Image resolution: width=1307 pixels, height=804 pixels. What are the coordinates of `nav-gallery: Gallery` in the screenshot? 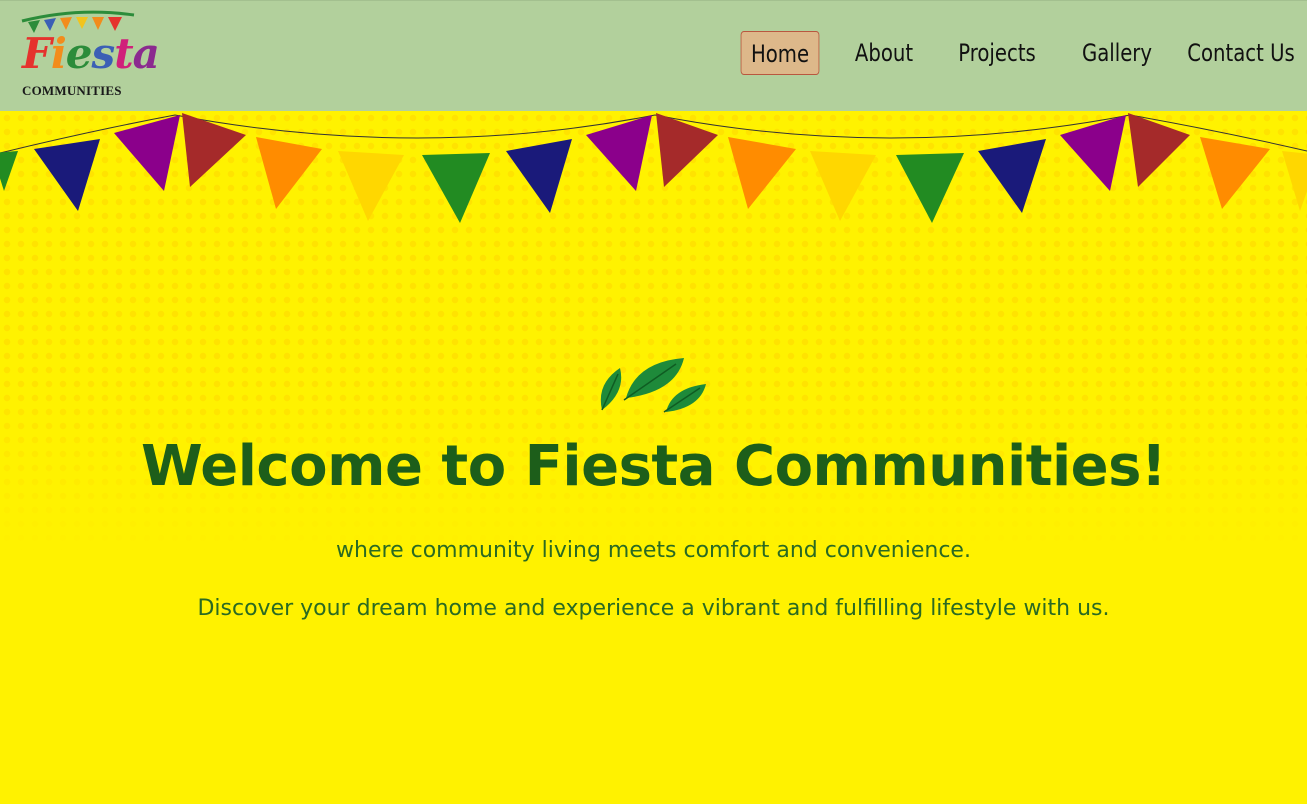 It's located at (1116, 53).